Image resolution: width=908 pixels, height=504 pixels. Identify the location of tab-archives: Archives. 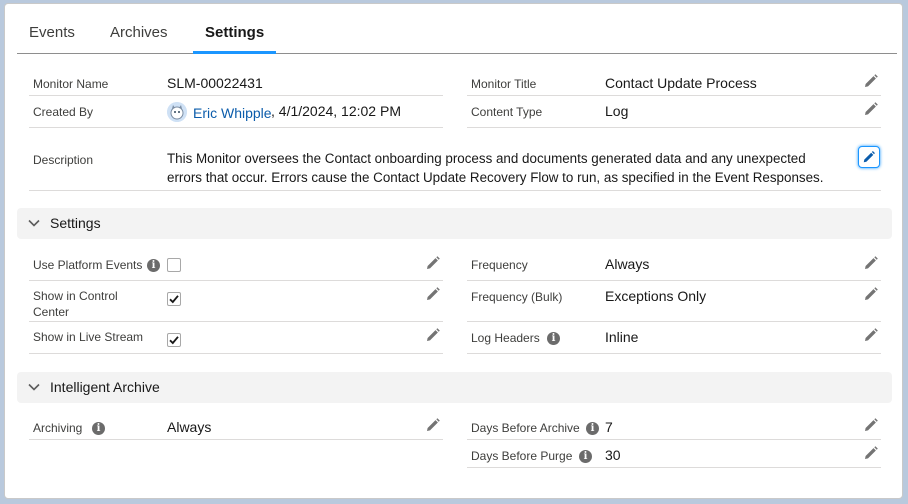
(139, 28).